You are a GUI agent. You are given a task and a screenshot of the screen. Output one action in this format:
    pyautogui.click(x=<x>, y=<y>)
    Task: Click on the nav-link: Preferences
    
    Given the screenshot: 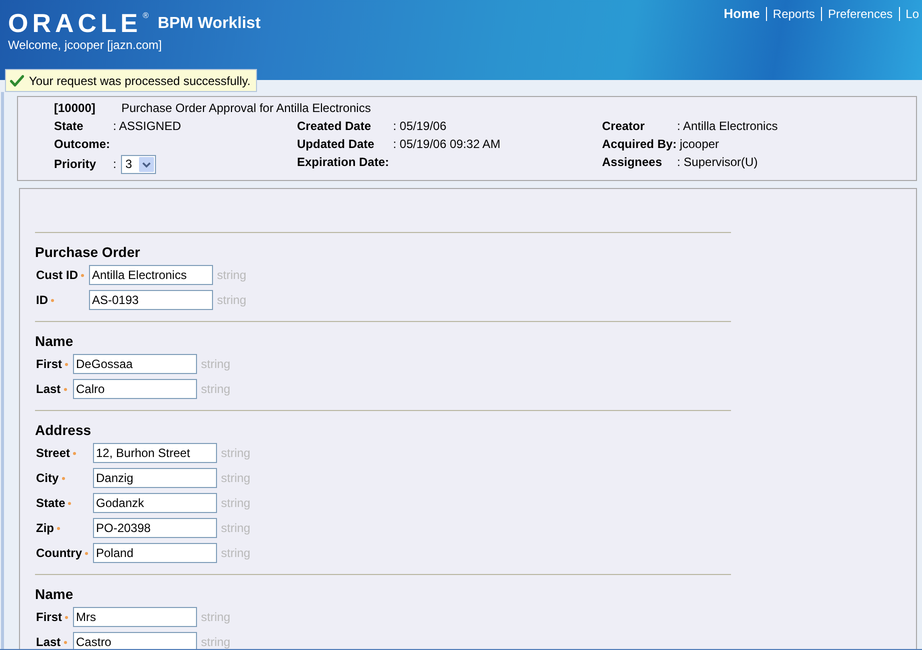 What is the action you would take?
    pyautogui.click(x=860, y=14)
    